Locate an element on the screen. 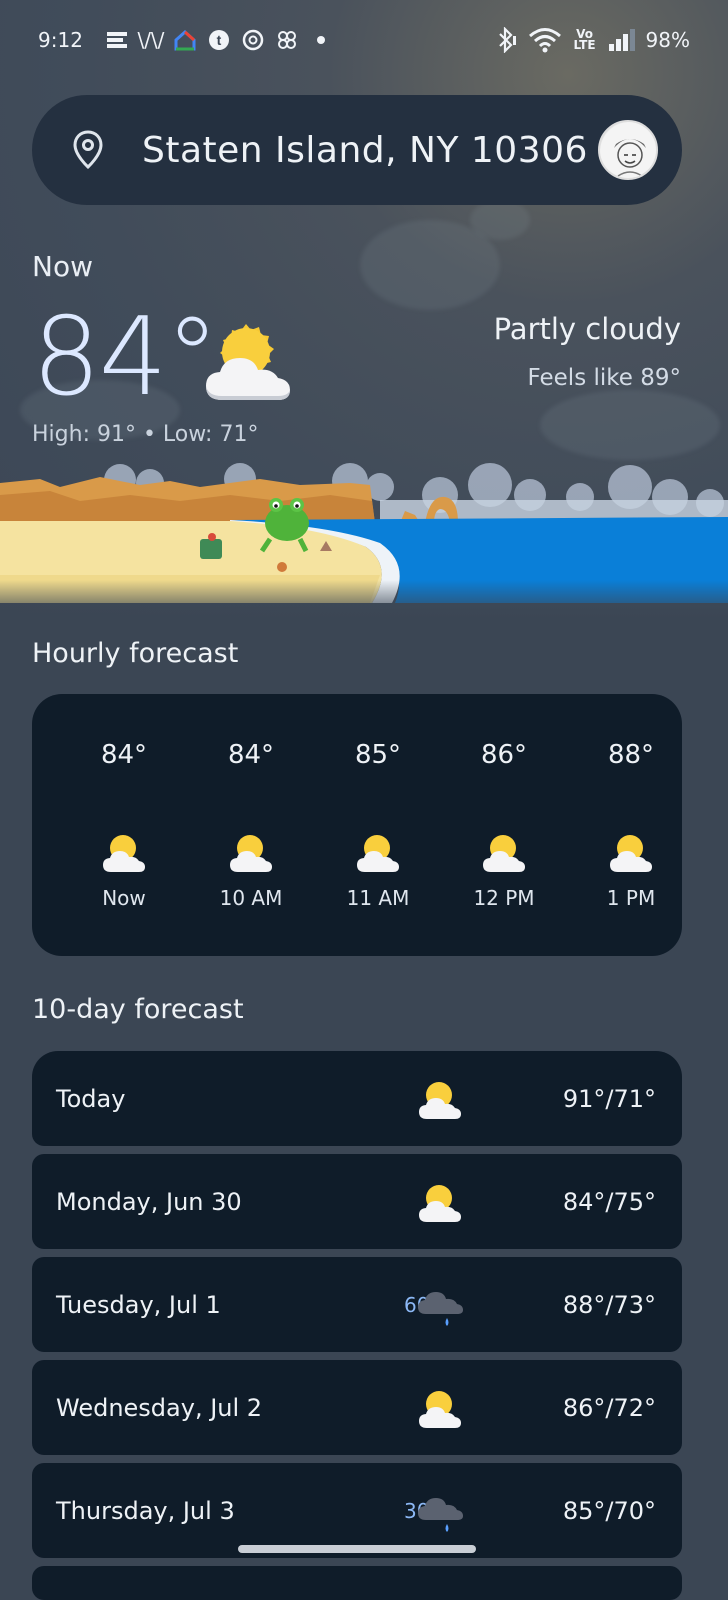 The height and width of the screenshot is (1600, 728). hourly-temp: 85° is located at coordinates (378, 755).